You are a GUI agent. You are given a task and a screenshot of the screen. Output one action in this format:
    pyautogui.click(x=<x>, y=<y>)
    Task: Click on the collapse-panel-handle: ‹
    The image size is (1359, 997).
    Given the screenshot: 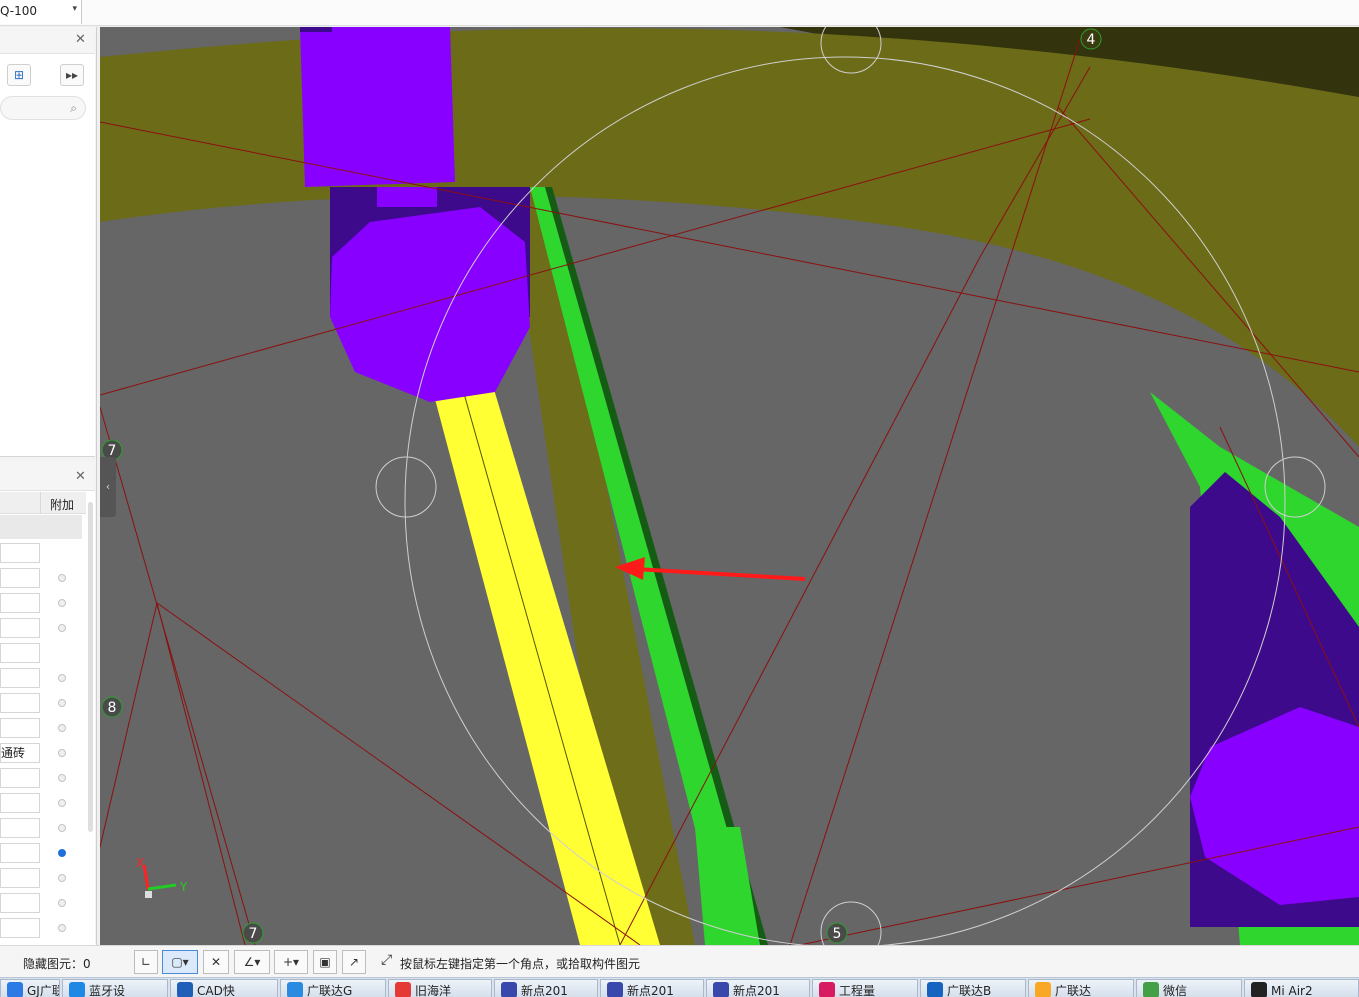 What is the action you would take?
    pyautogui.click(x=108, y=487)
    